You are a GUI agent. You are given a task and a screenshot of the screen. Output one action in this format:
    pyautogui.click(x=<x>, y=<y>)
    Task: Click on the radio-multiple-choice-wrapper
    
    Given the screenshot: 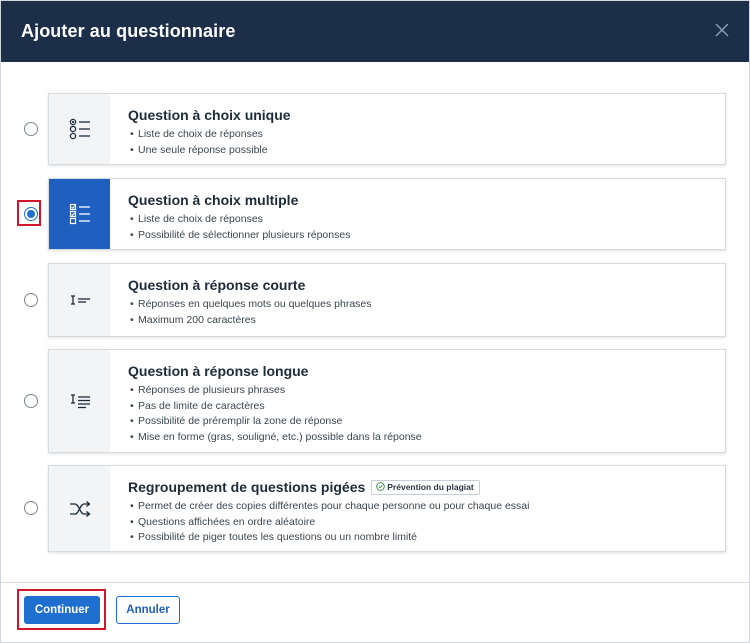 What is the action you would take?
    pyautogui.click(x=30, y=214)
    